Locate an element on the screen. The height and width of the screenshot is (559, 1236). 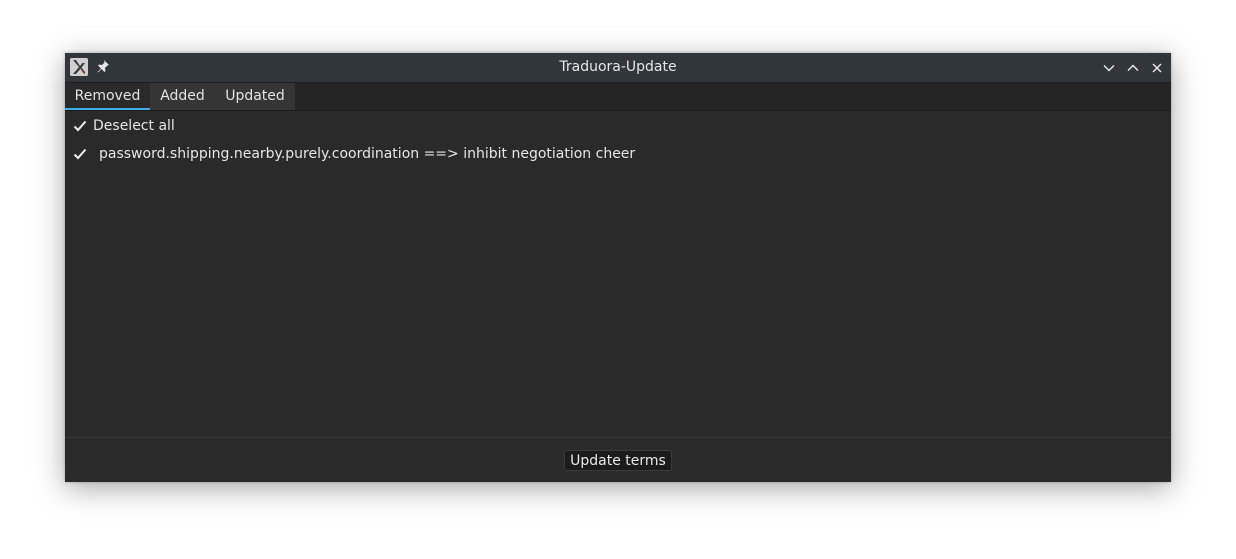
tab-added: Added is located at coordinates (182, 96).